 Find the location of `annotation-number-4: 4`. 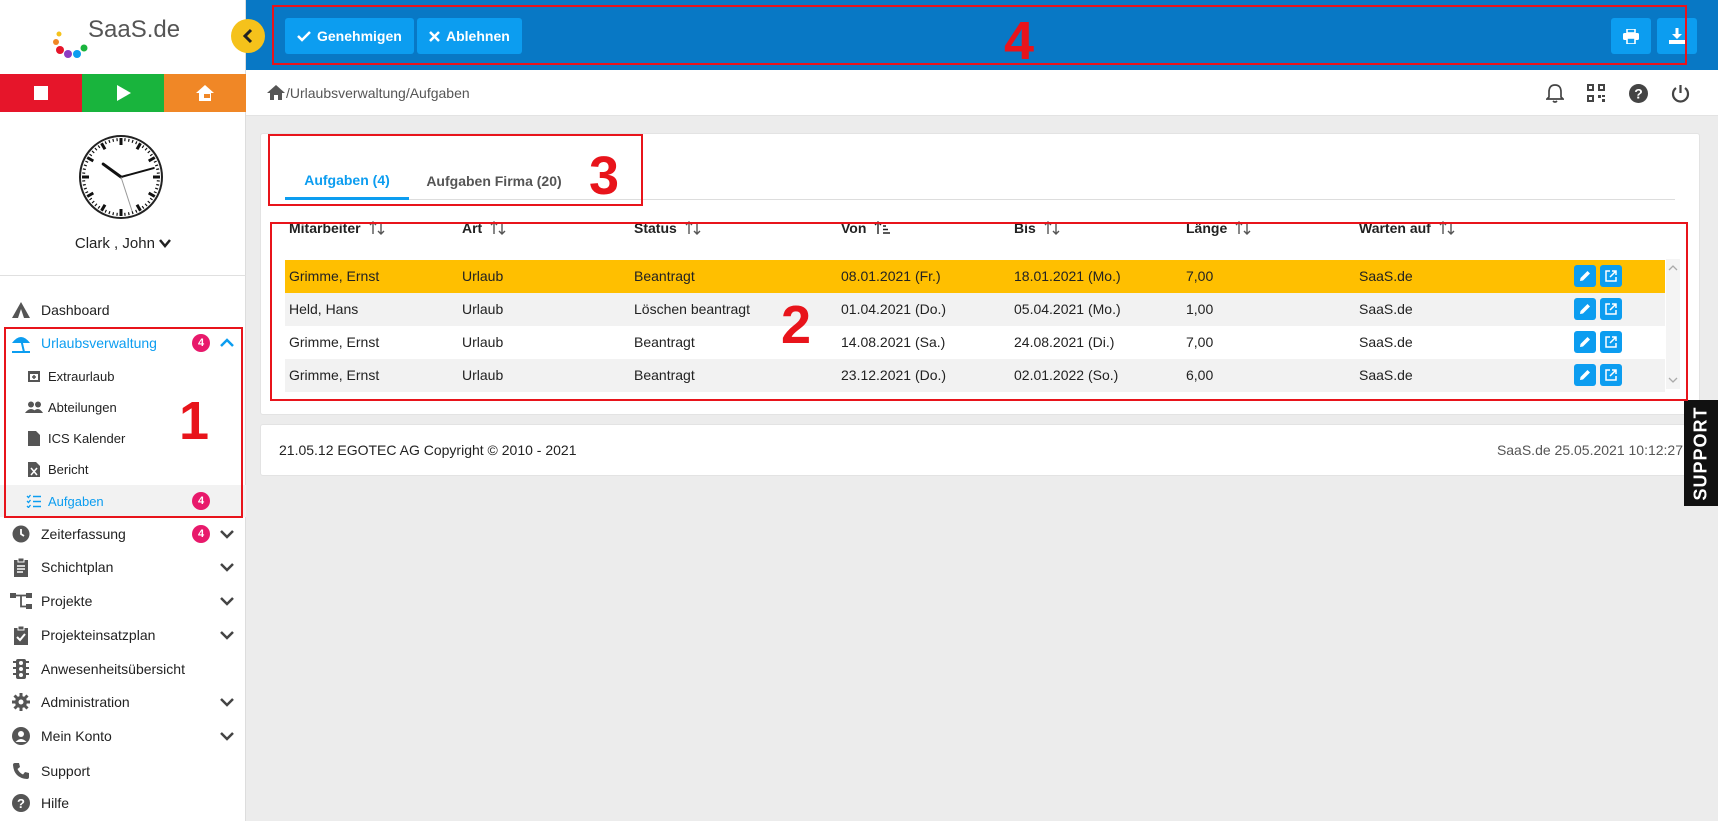

annotation-number-4: 4 is located at coordinates (1019, 41).